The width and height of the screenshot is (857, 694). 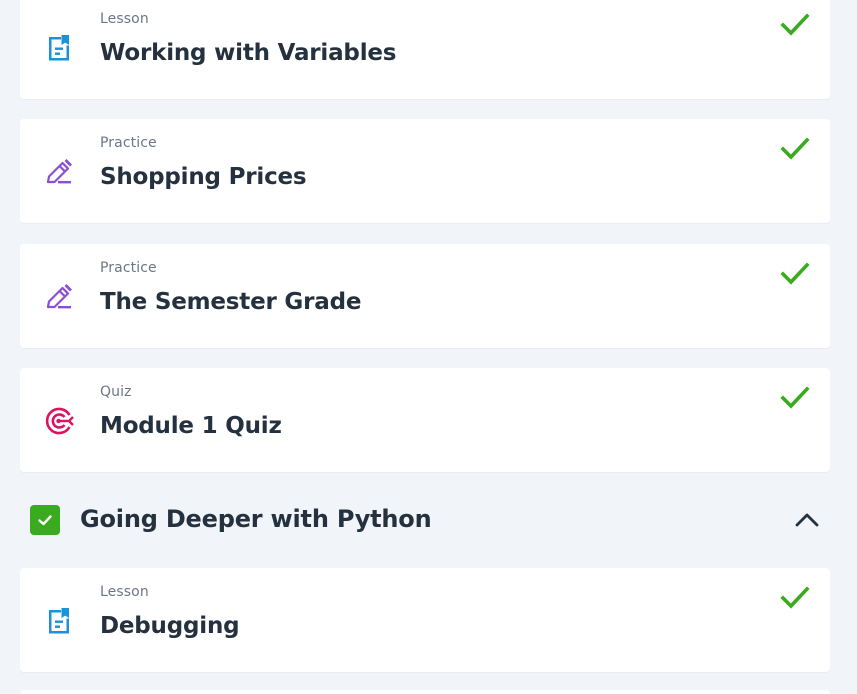 What do you see at coordinates (230, 302) in the screenshot?
I see `item-title: The Semester Grade` at bounding box center [230, 302].